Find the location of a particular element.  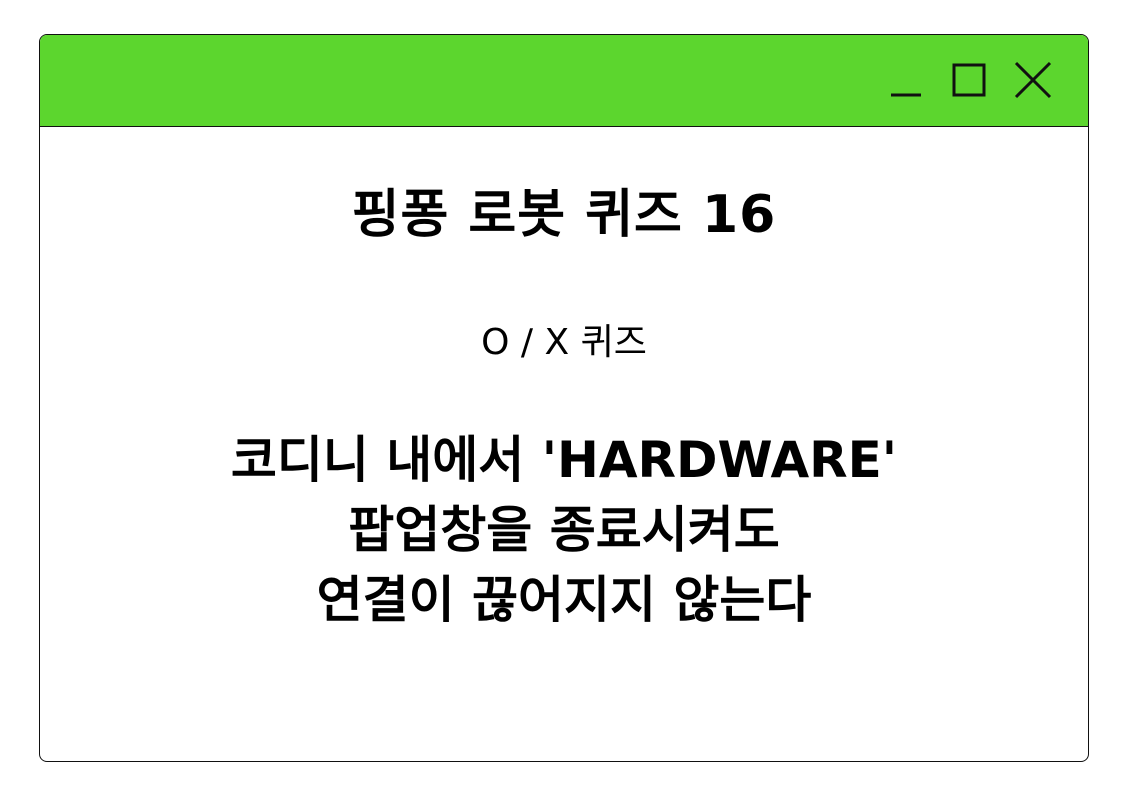

minimize-icon is located at coordinates (906, 95).